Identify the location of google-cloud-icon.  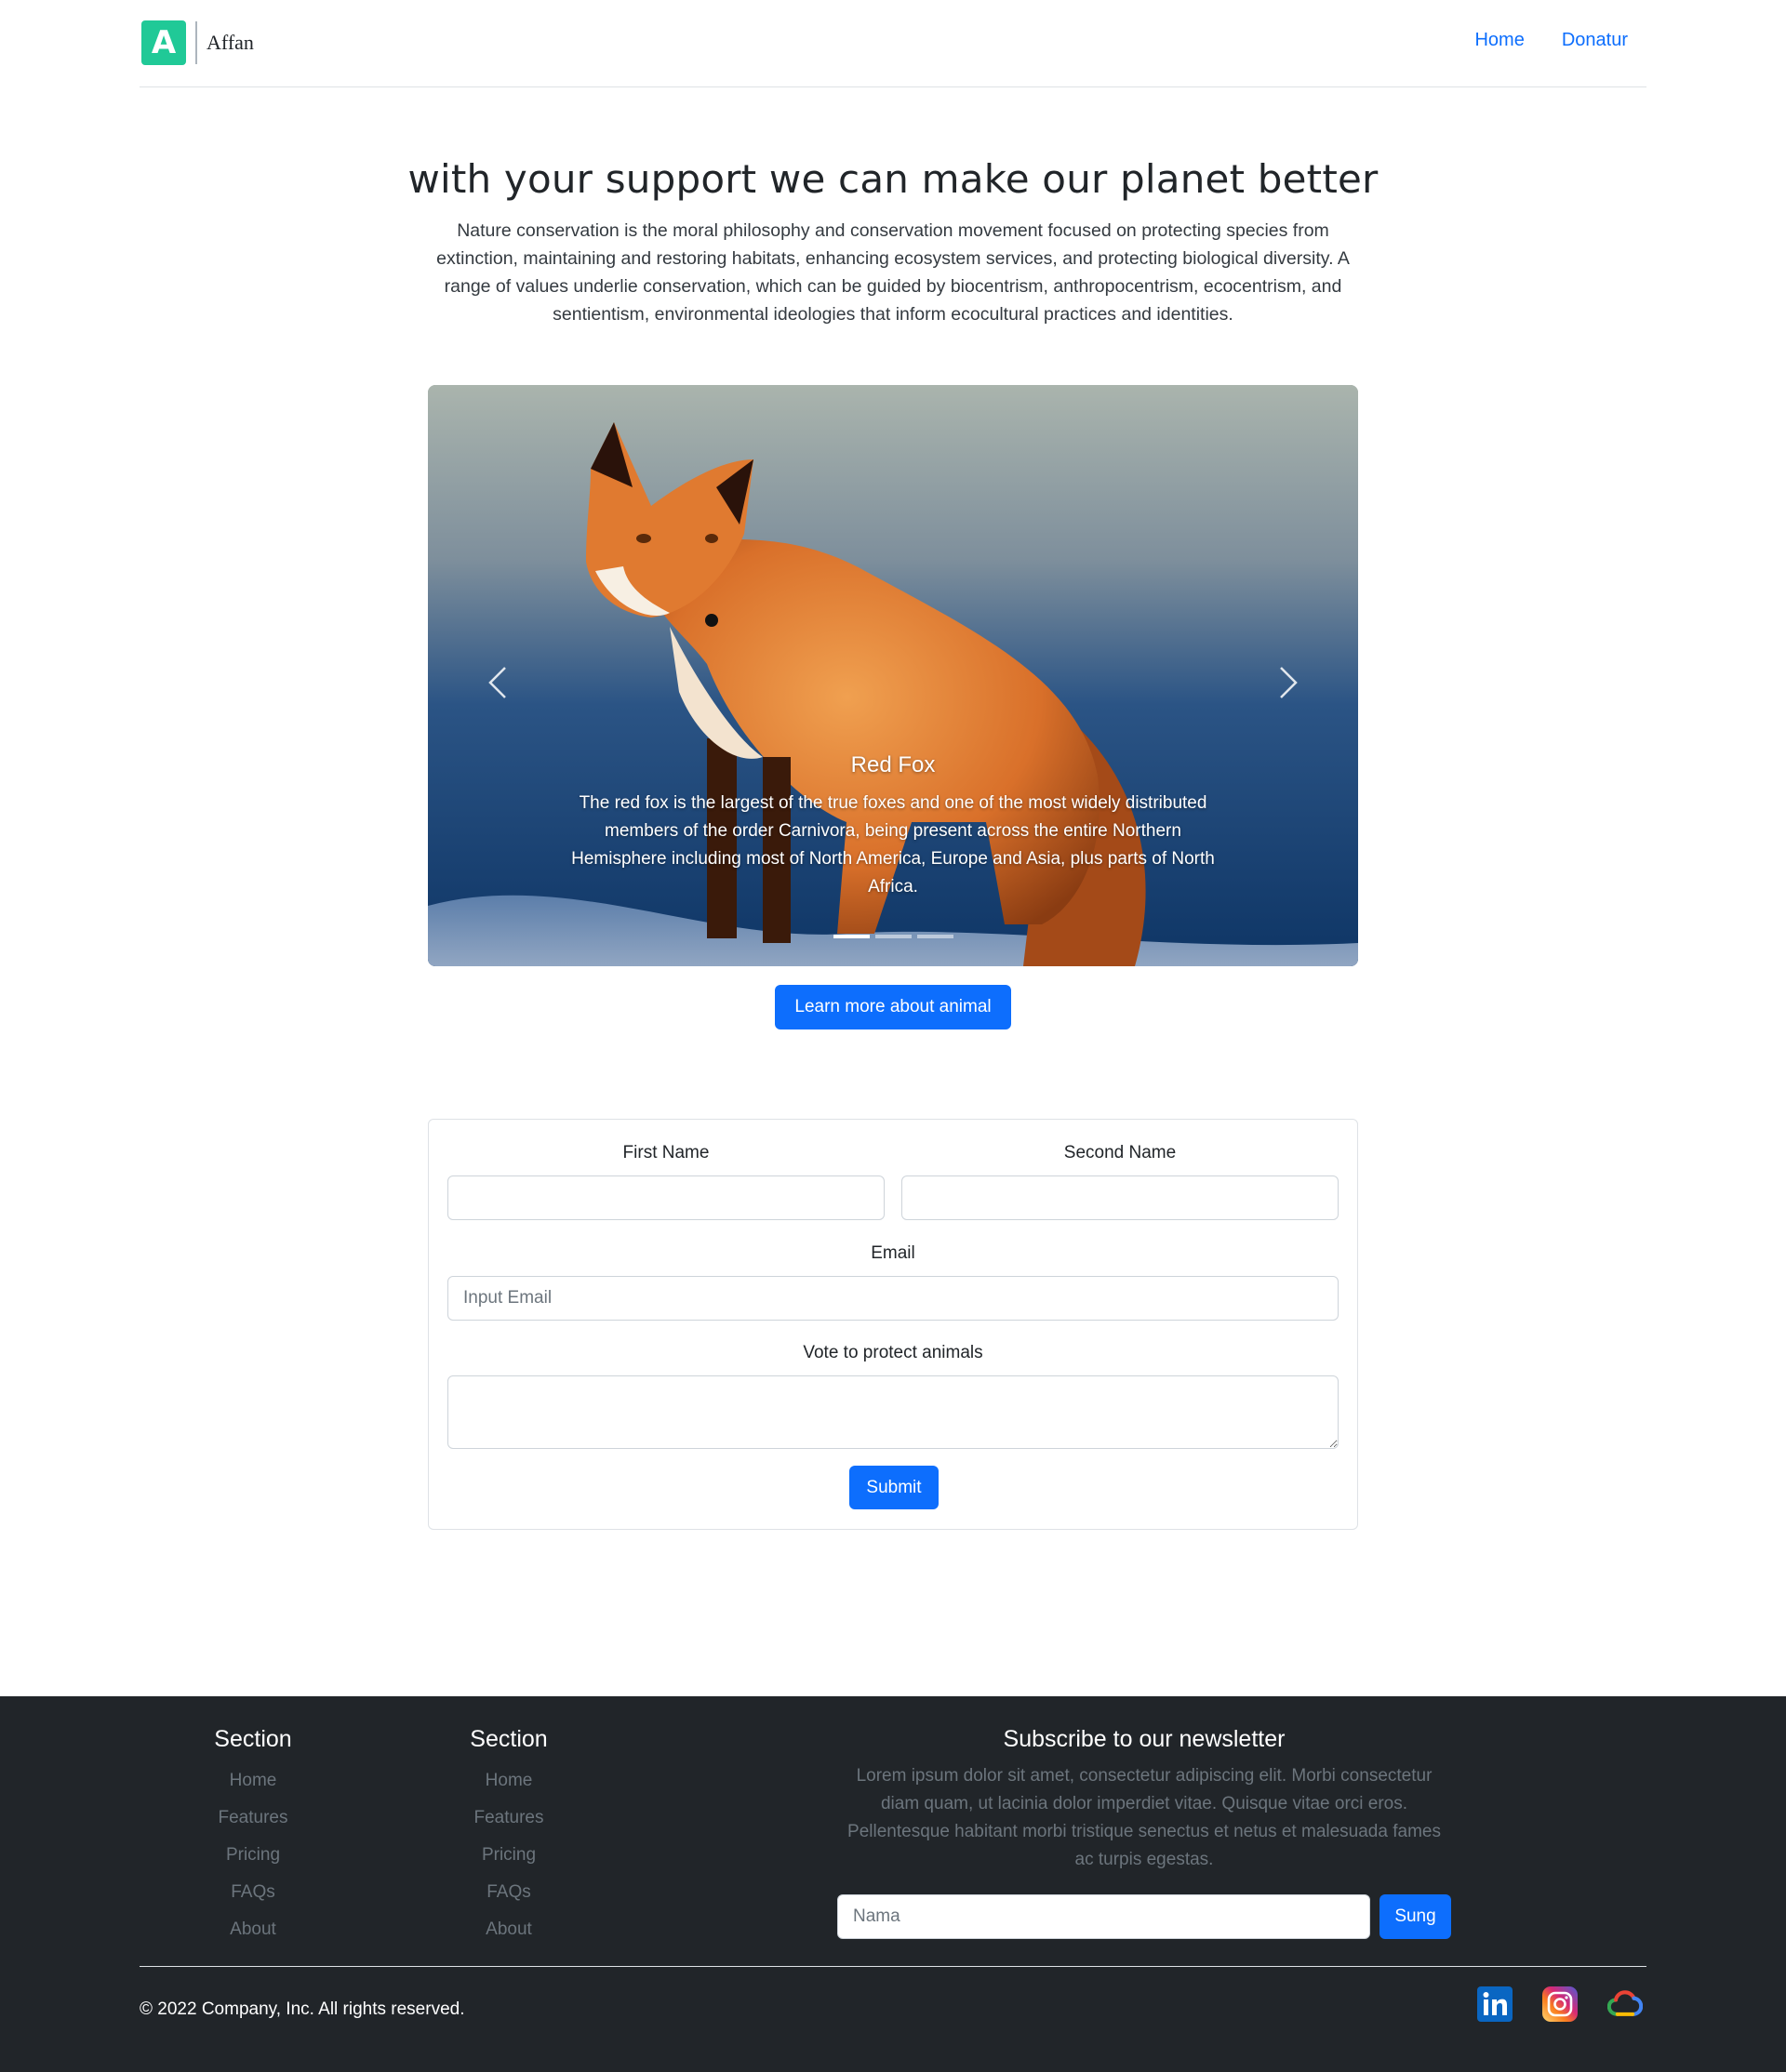
(1625, 2004).